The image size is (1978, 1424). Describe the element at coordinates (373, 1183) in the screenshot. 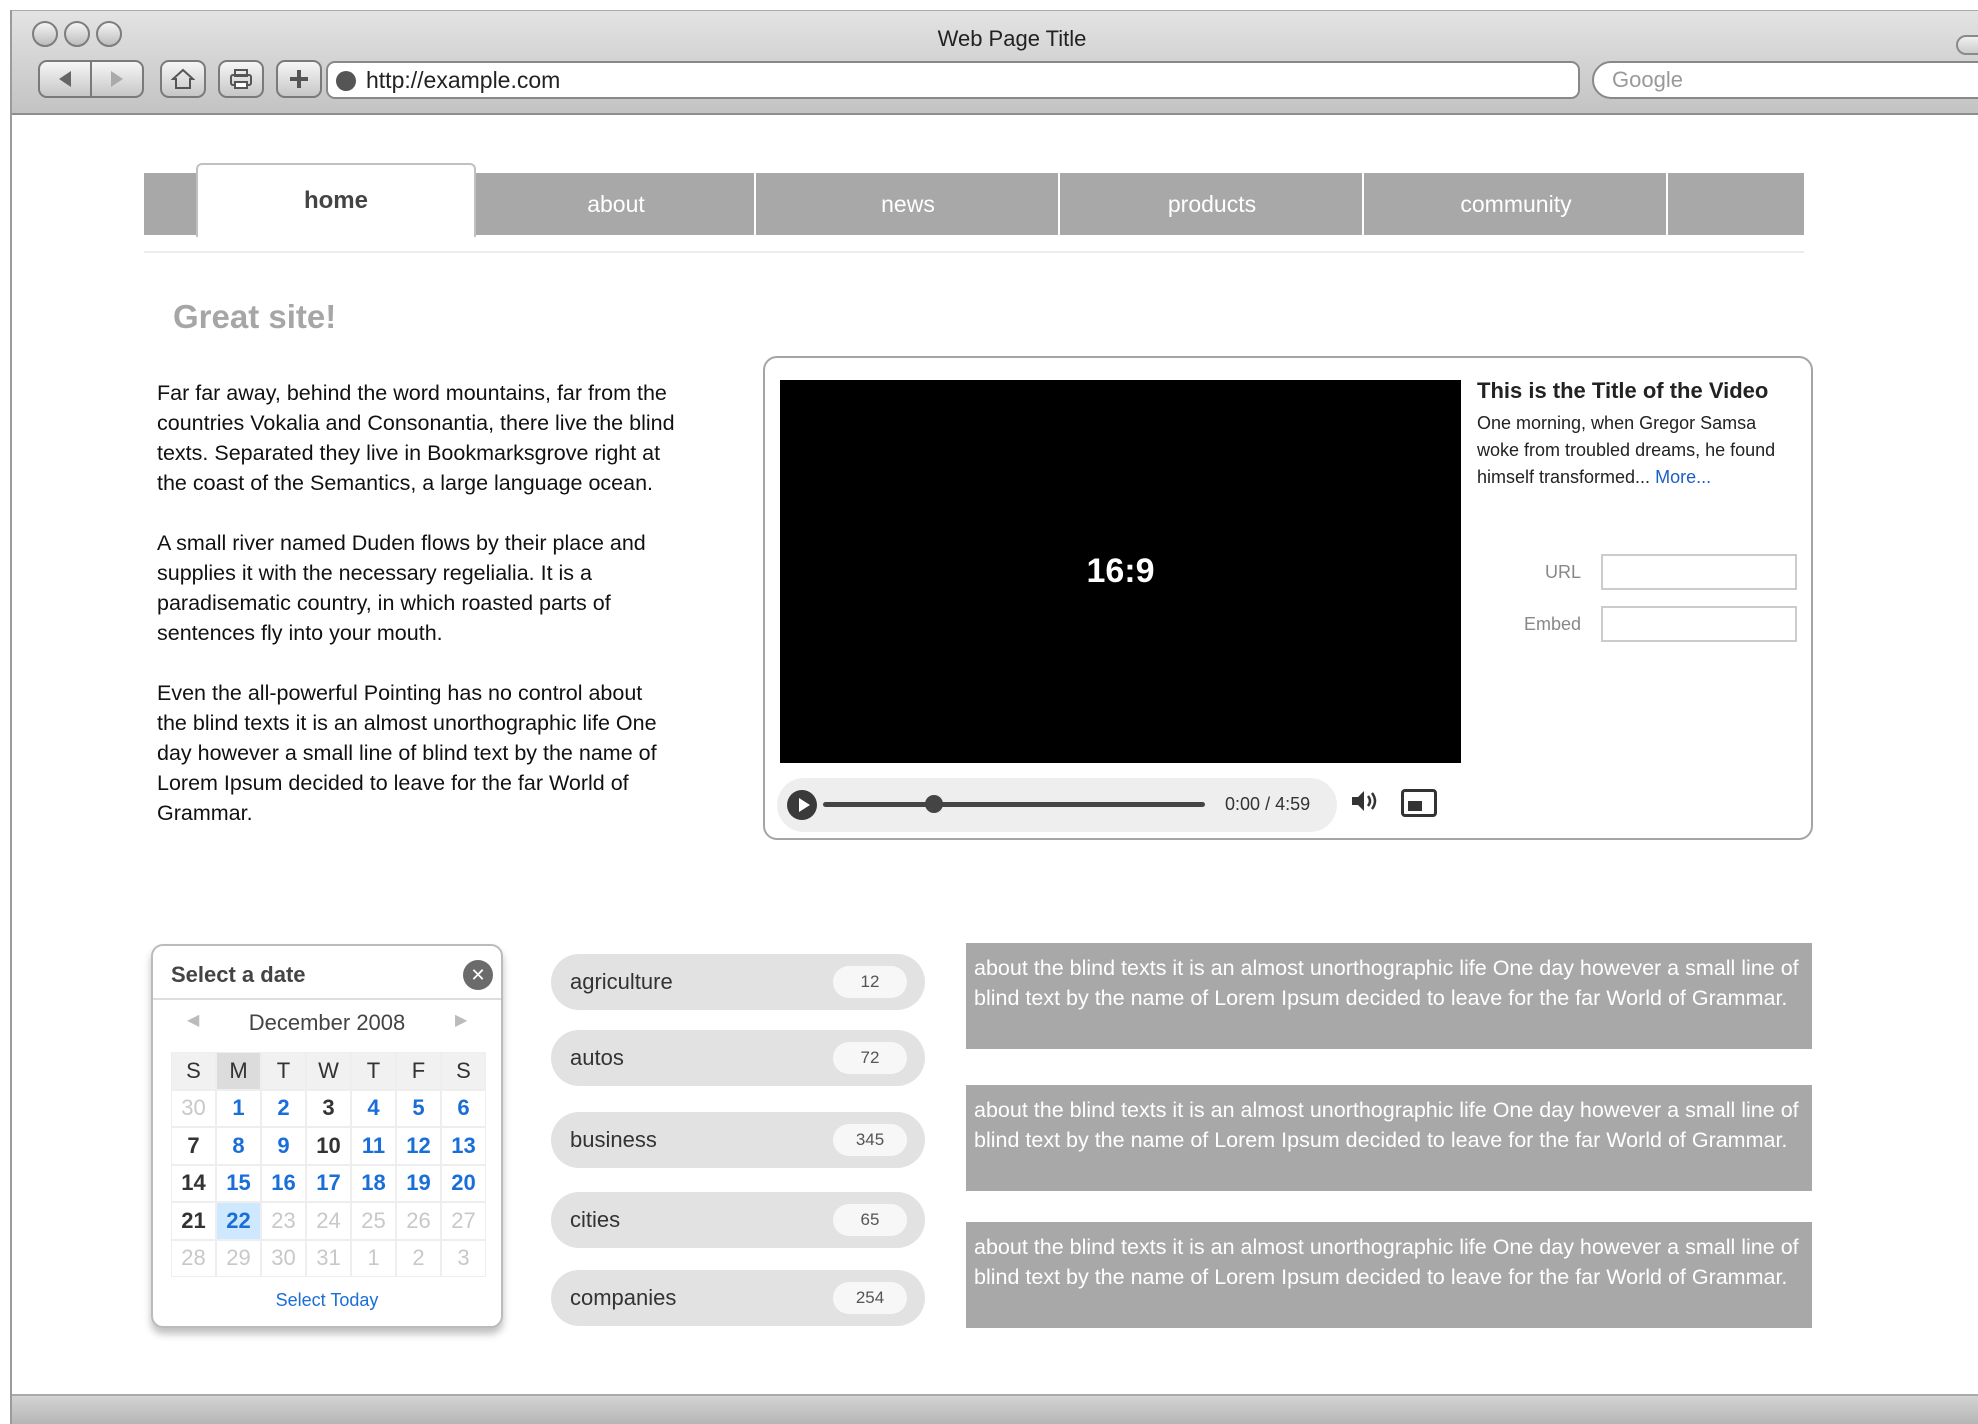

I see `calendar-day: 18` at that location.